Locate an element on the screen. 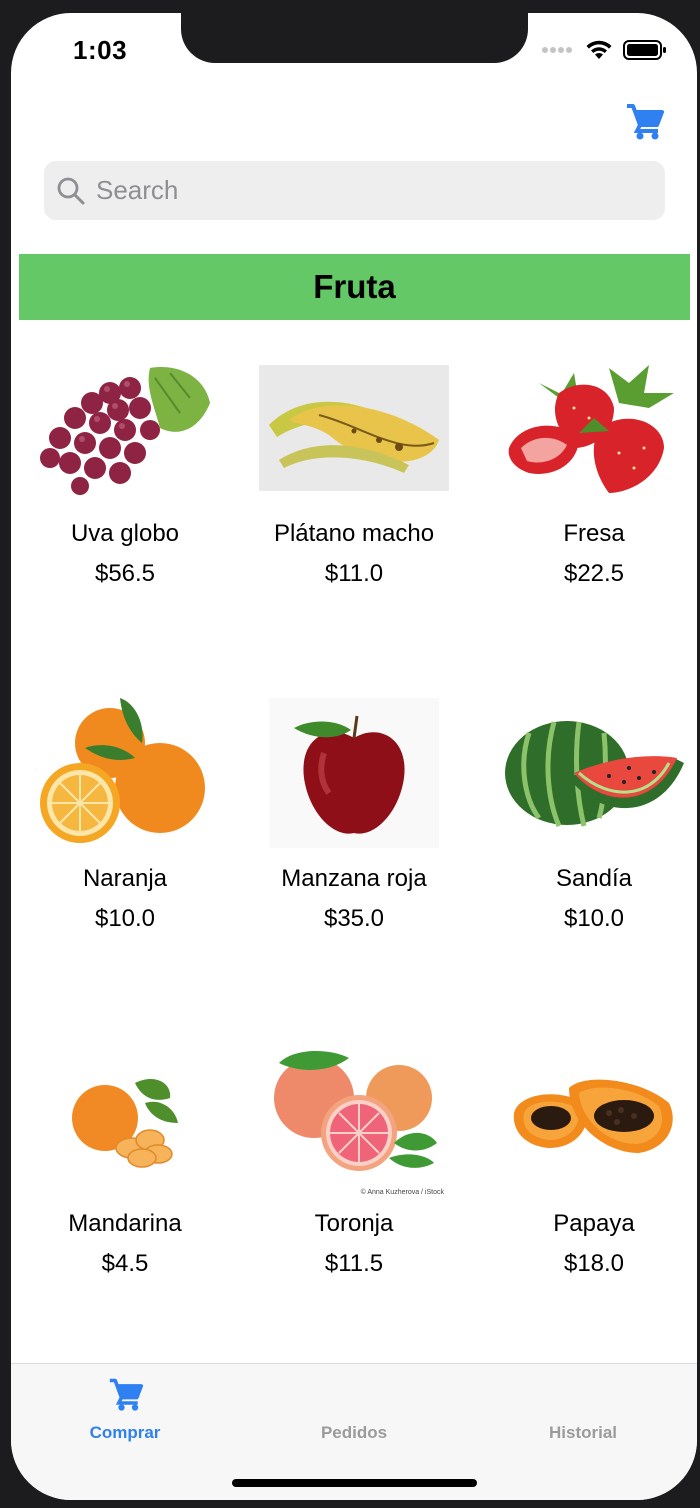  product-name: Toronja is located at coordinates (354, 1223).